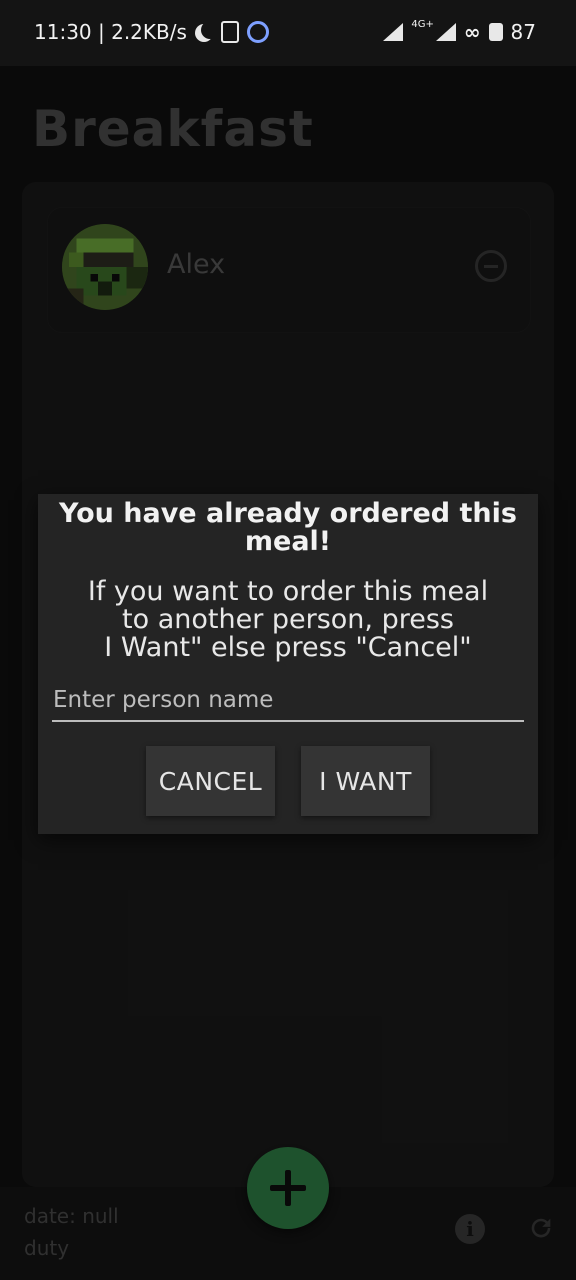 This screenshot has height=1280, width=576. What do you see at coordinates (393, 32) in the screenshot?
I see `signal-icon` at bounding box center [393, 32].